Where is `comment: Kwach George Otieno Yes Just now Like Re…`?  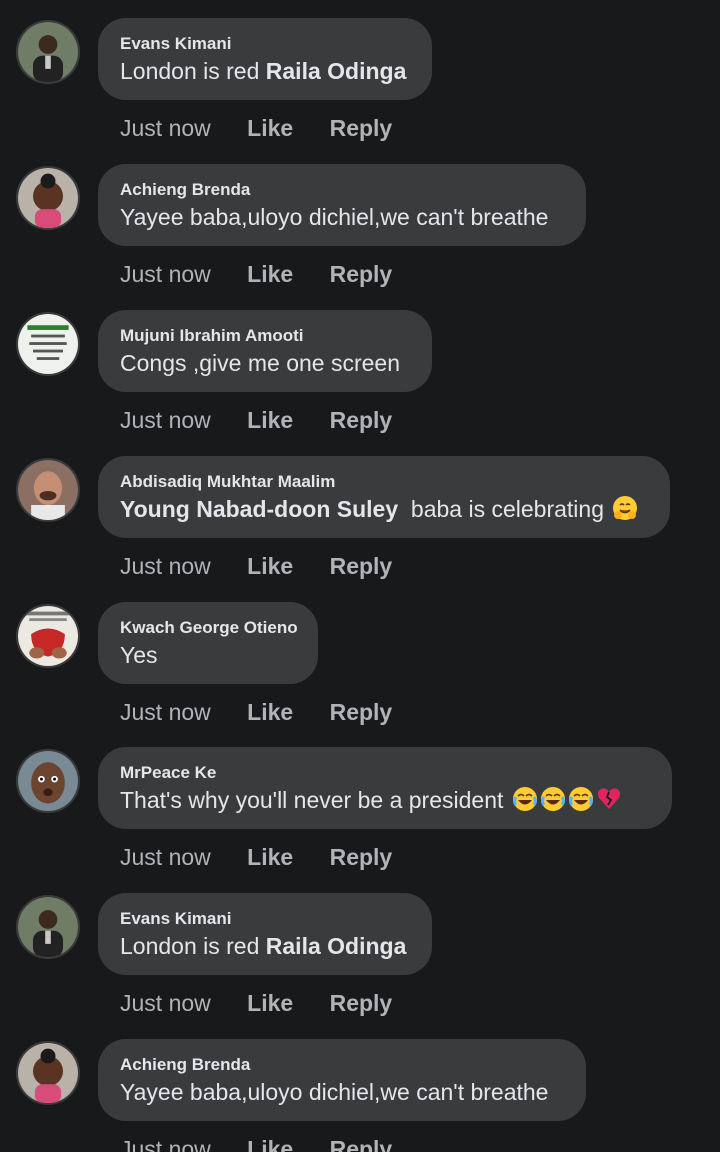
comment: Kwach George Otieno Yes Just now Like Re… is located at coordinates (360, 675).